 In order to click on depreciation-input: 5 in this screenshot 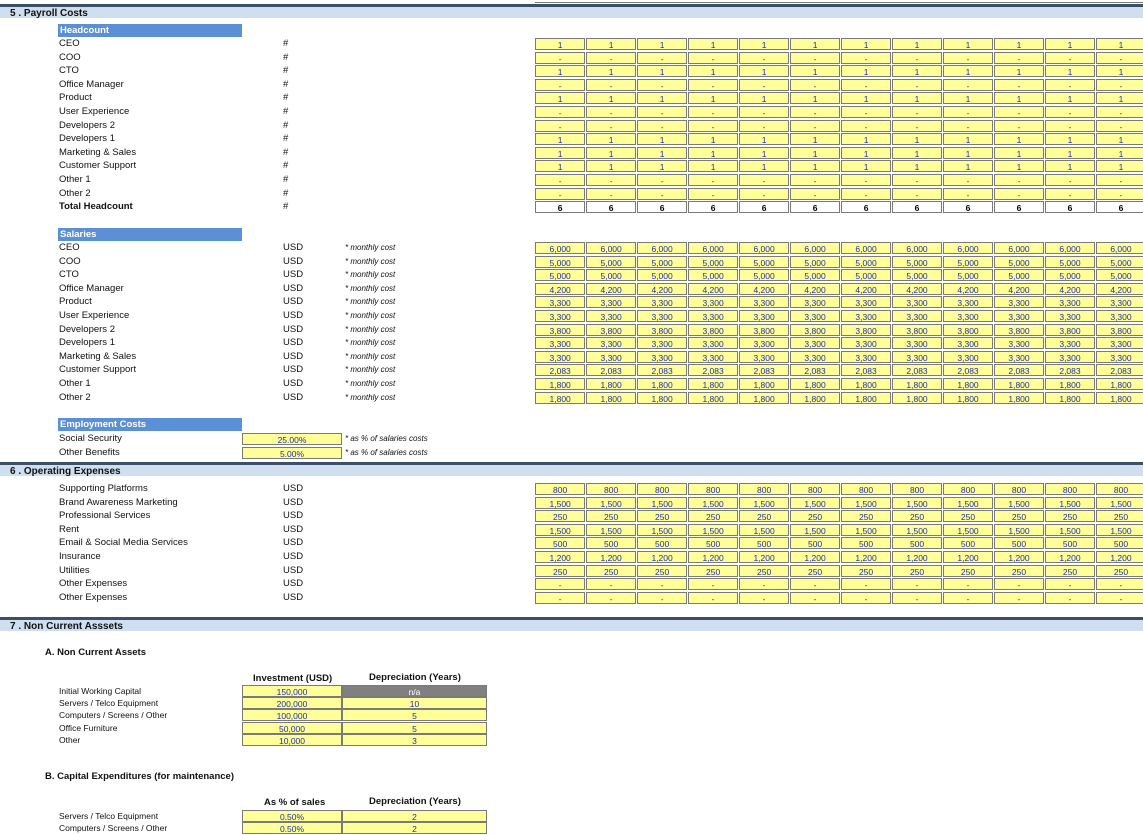, I will do `click(414, 715)`.